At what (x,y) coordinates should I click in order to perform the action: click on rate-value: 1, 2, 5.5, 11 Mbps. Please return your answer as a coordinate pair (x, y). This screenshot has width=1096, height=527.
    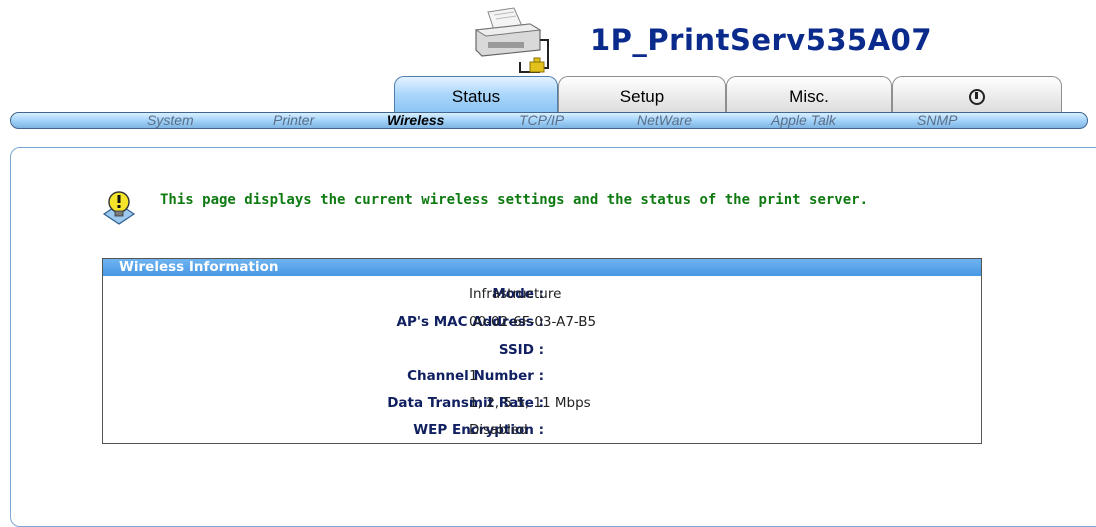
    Looking at the image, I should click on (530, 403).